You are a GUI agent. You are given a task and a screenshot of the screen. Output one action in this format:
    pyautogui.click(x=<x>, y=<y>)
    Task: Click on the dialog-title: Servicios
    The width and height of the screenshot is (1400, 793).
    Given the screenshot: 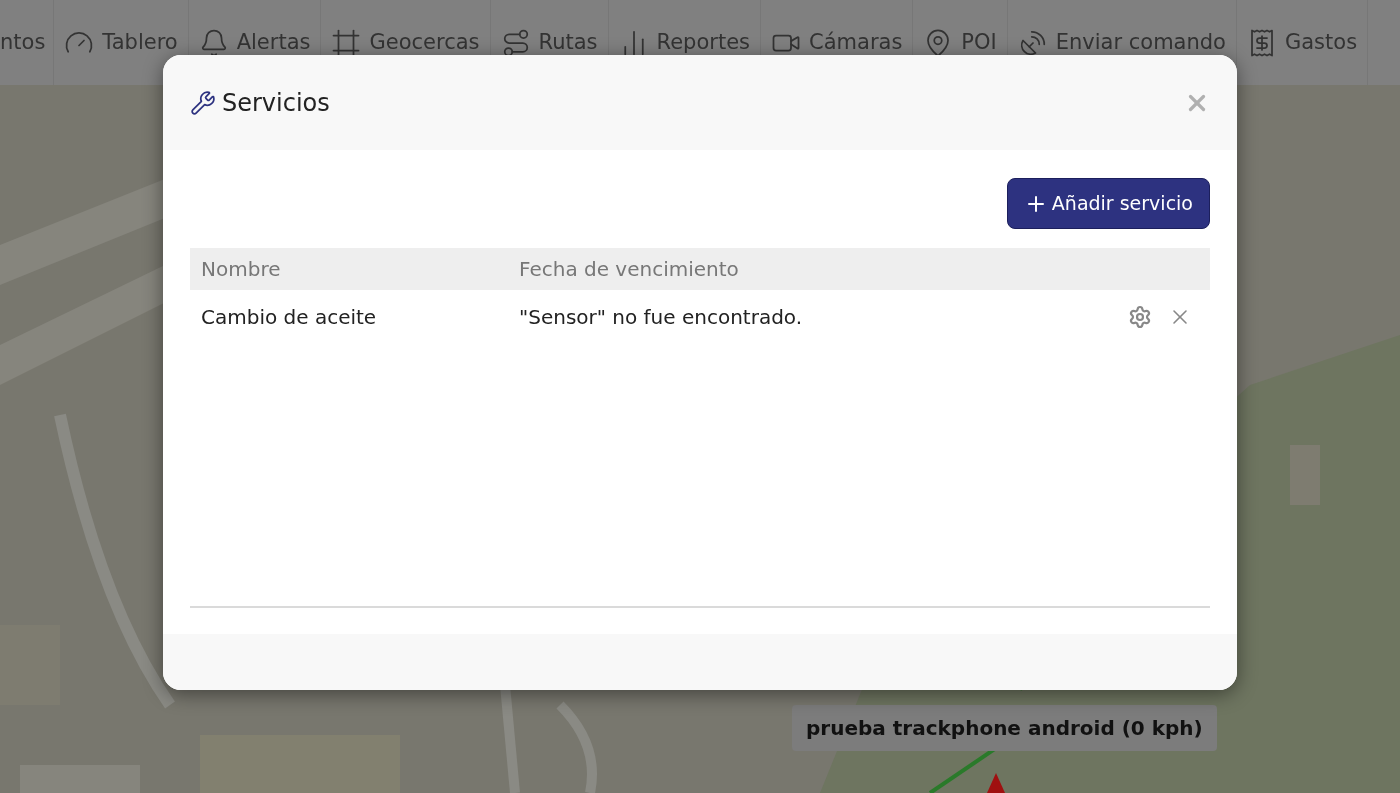 What is the action you would take?
    pyautogui.click(x=276, y=103)
    